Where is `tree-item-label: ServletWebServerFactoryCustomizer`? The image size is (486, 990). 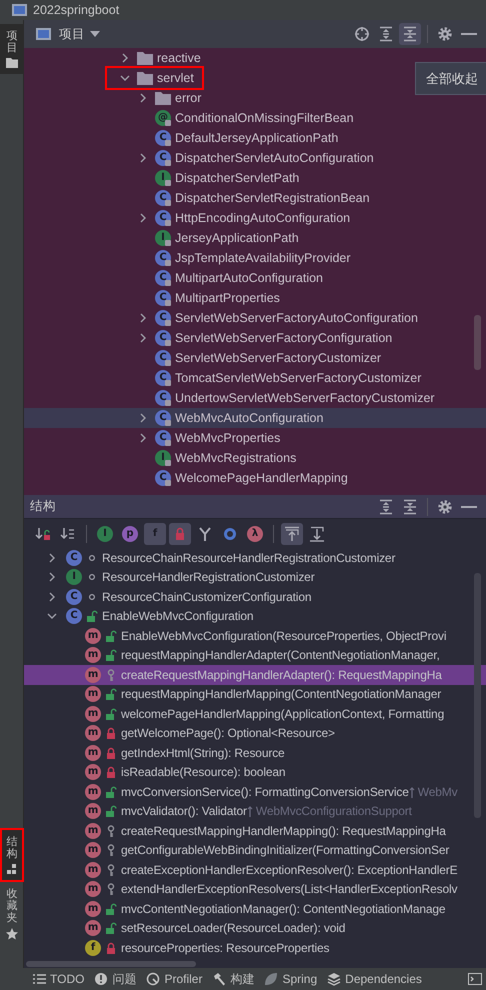
tree-item-label: ServletWebServerFactoryCustomizer is located at coordinates (278, 358).